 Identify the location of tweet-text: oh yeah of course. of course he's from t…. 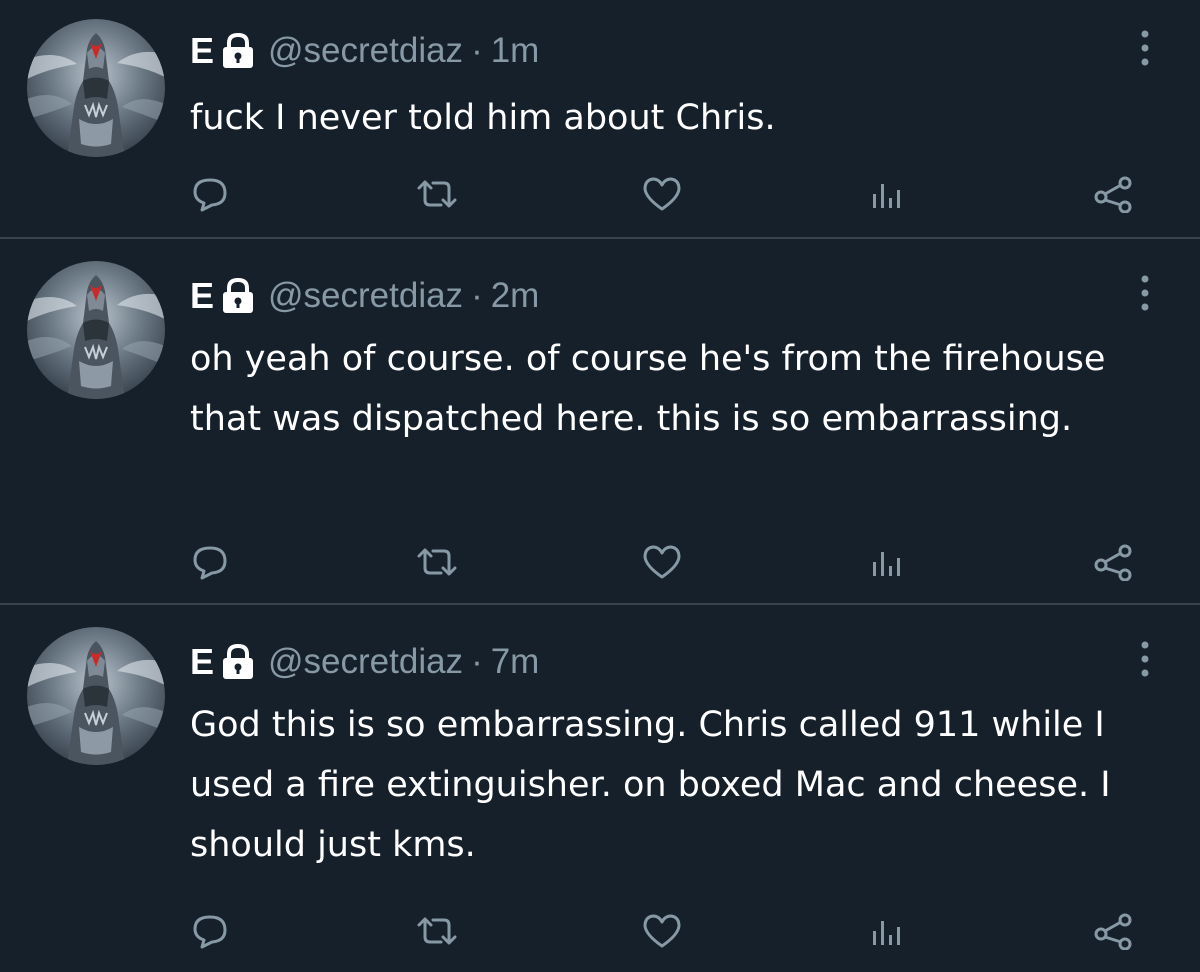
(648, 389).